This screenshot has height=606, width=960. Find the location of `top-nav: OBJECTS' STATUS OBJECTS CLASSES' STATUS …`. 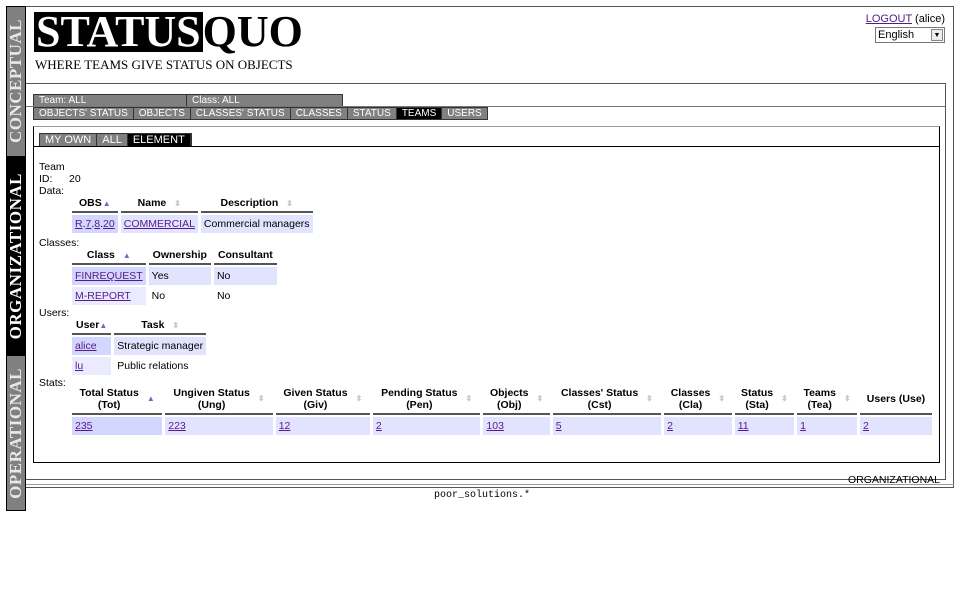

top-nav: OBJECTS' STATUS OBJECTS CLASSES' STATUS … is located at coordinates (260, 113).